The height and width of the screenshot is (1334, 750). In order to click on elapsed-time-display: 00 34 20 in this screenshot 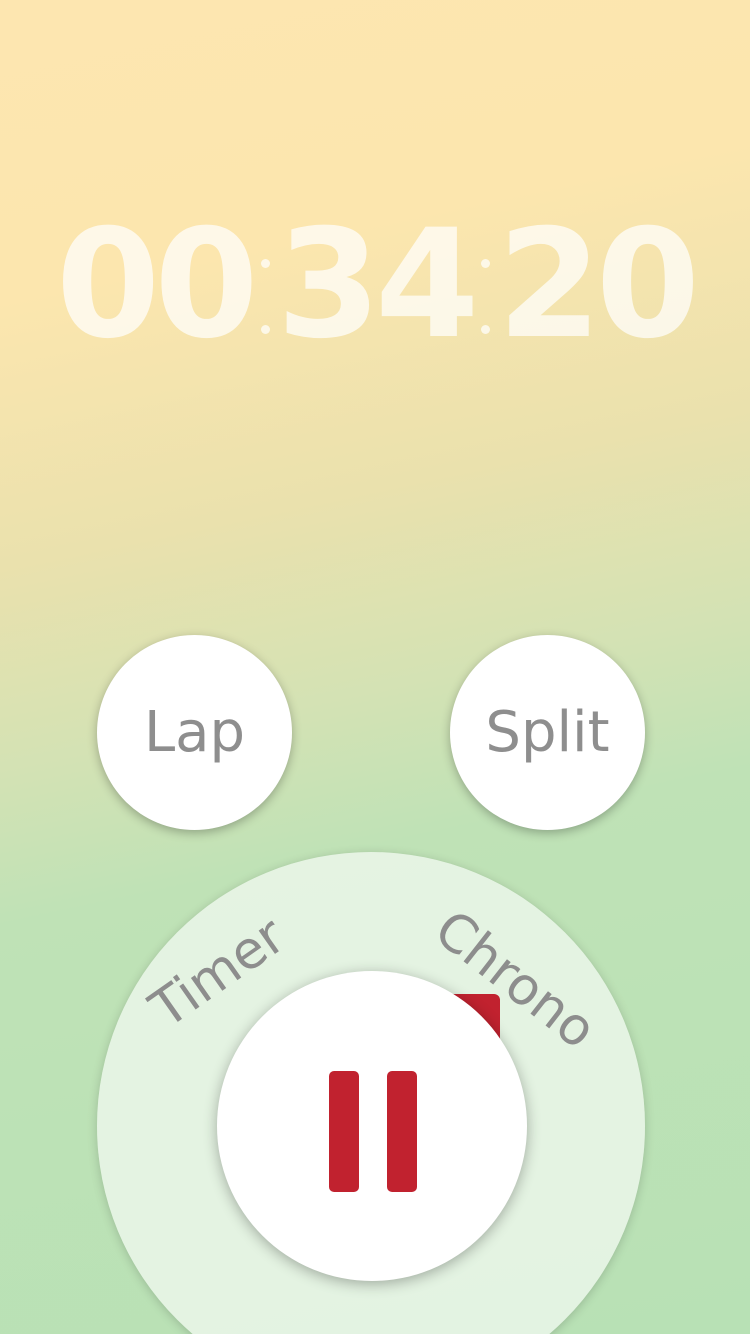, I will do `click(375, 285)`.